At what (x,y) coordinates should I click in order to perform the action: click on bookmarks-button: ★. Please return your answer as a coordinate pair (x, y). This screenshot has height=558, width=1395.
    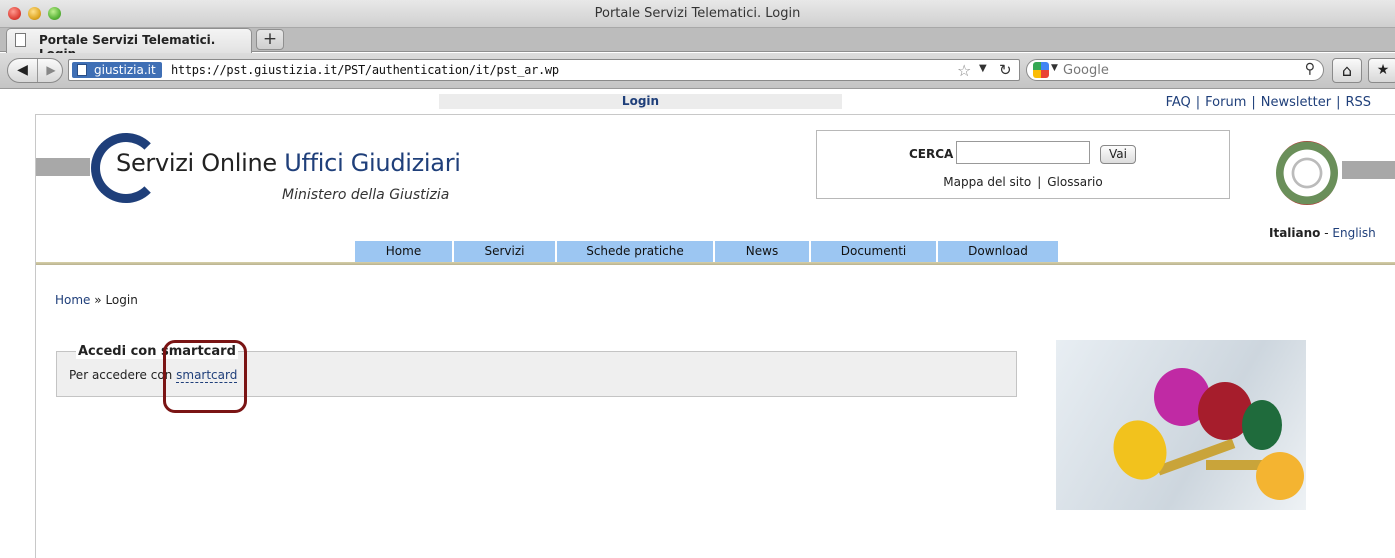
    Looking at the image, I should click on (1381, 70).